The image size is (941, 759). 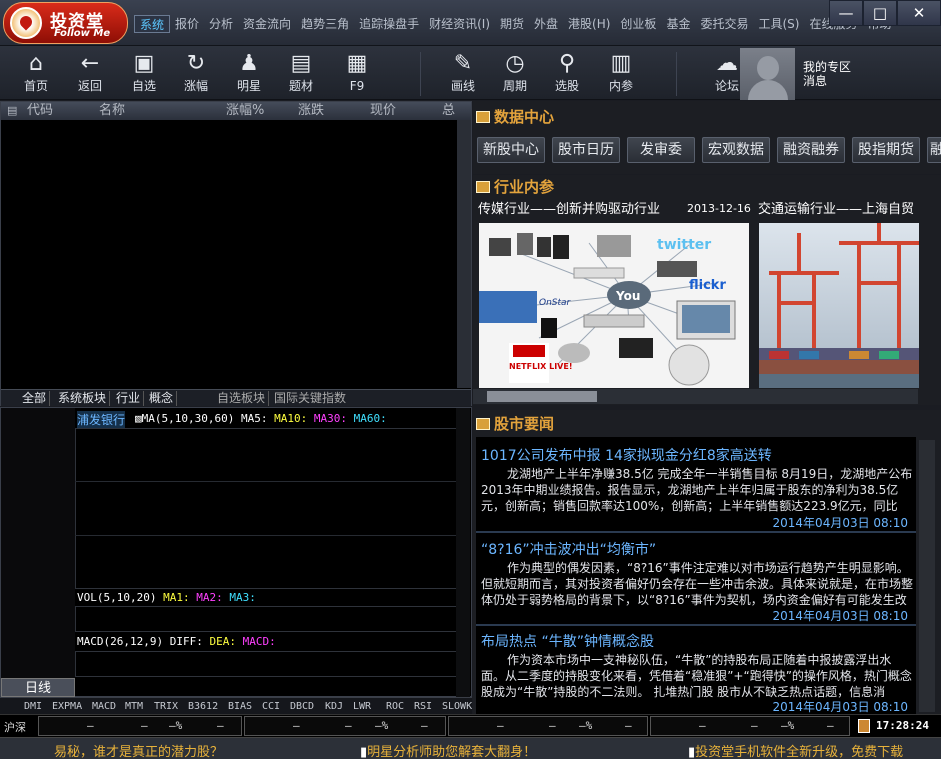 What do you see at coordinates (345, 726) in the screenshot?
I see `sz-index-box: — — —% —` at bounding box center [345, 726].